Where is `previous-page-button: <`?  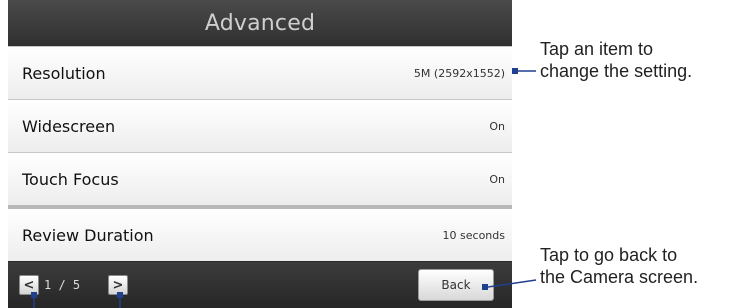
previous-page-button: < is located at coordinates (29, 285).